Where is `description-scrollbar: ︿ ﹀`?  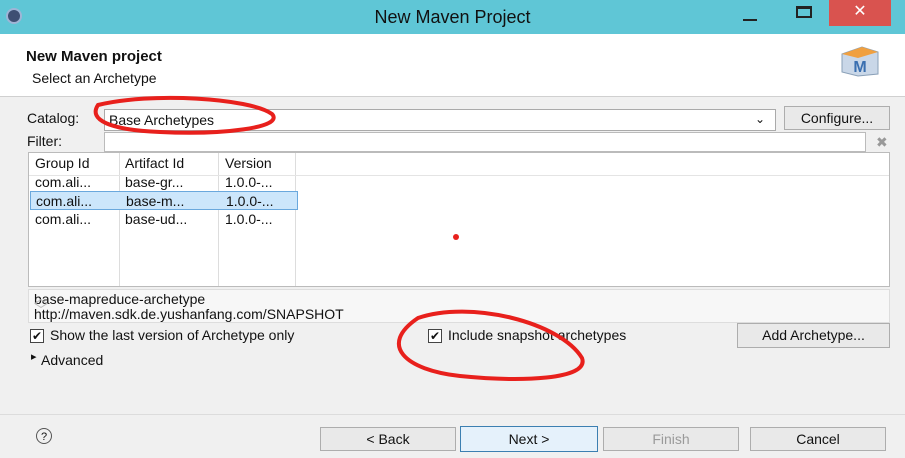 description-scrollbar: ︿ ﹀ is located at coordinates (41, 305).